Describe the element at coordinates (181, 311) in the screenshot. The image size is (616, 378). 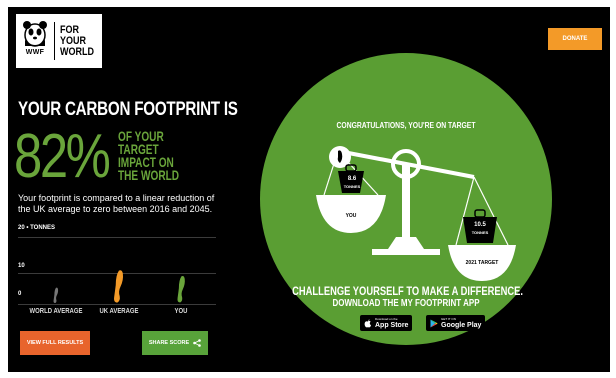
I see `chart-x-label: YOU` at that location.